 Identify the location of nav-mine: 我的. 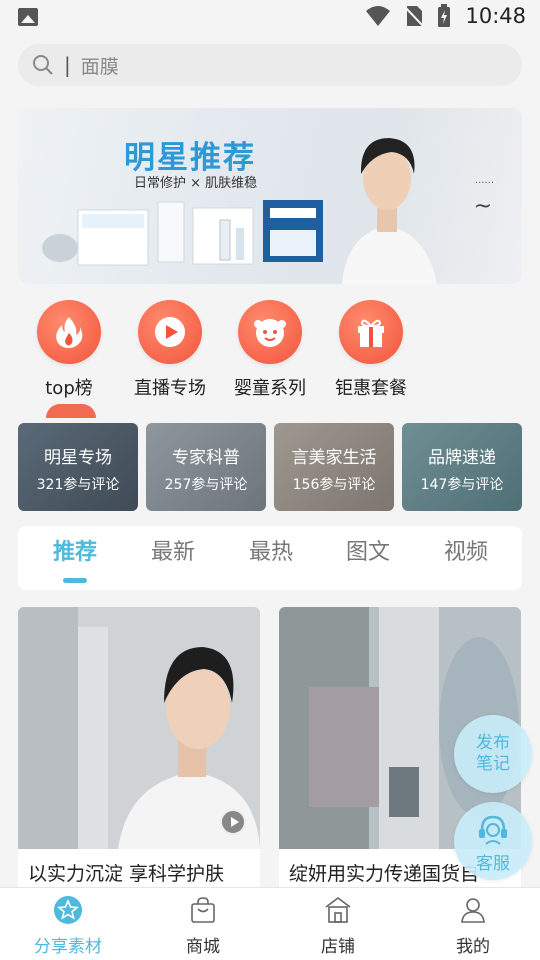
(473, 925).